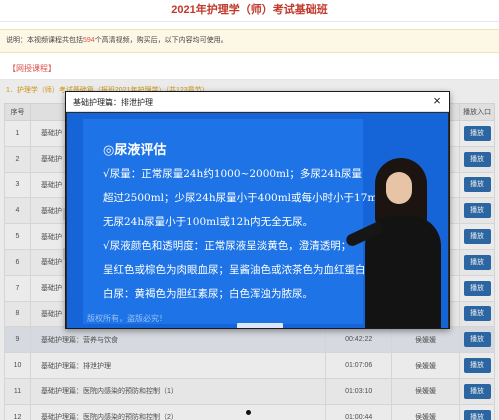 The width and height of the screenshot is (499, 420). Describe the element at coordinates (227, 246) in the screenshot. I see `slide-text: √尿液颜色和透明度：正常尿液呈淡黄色，澄清透明；` at that location.